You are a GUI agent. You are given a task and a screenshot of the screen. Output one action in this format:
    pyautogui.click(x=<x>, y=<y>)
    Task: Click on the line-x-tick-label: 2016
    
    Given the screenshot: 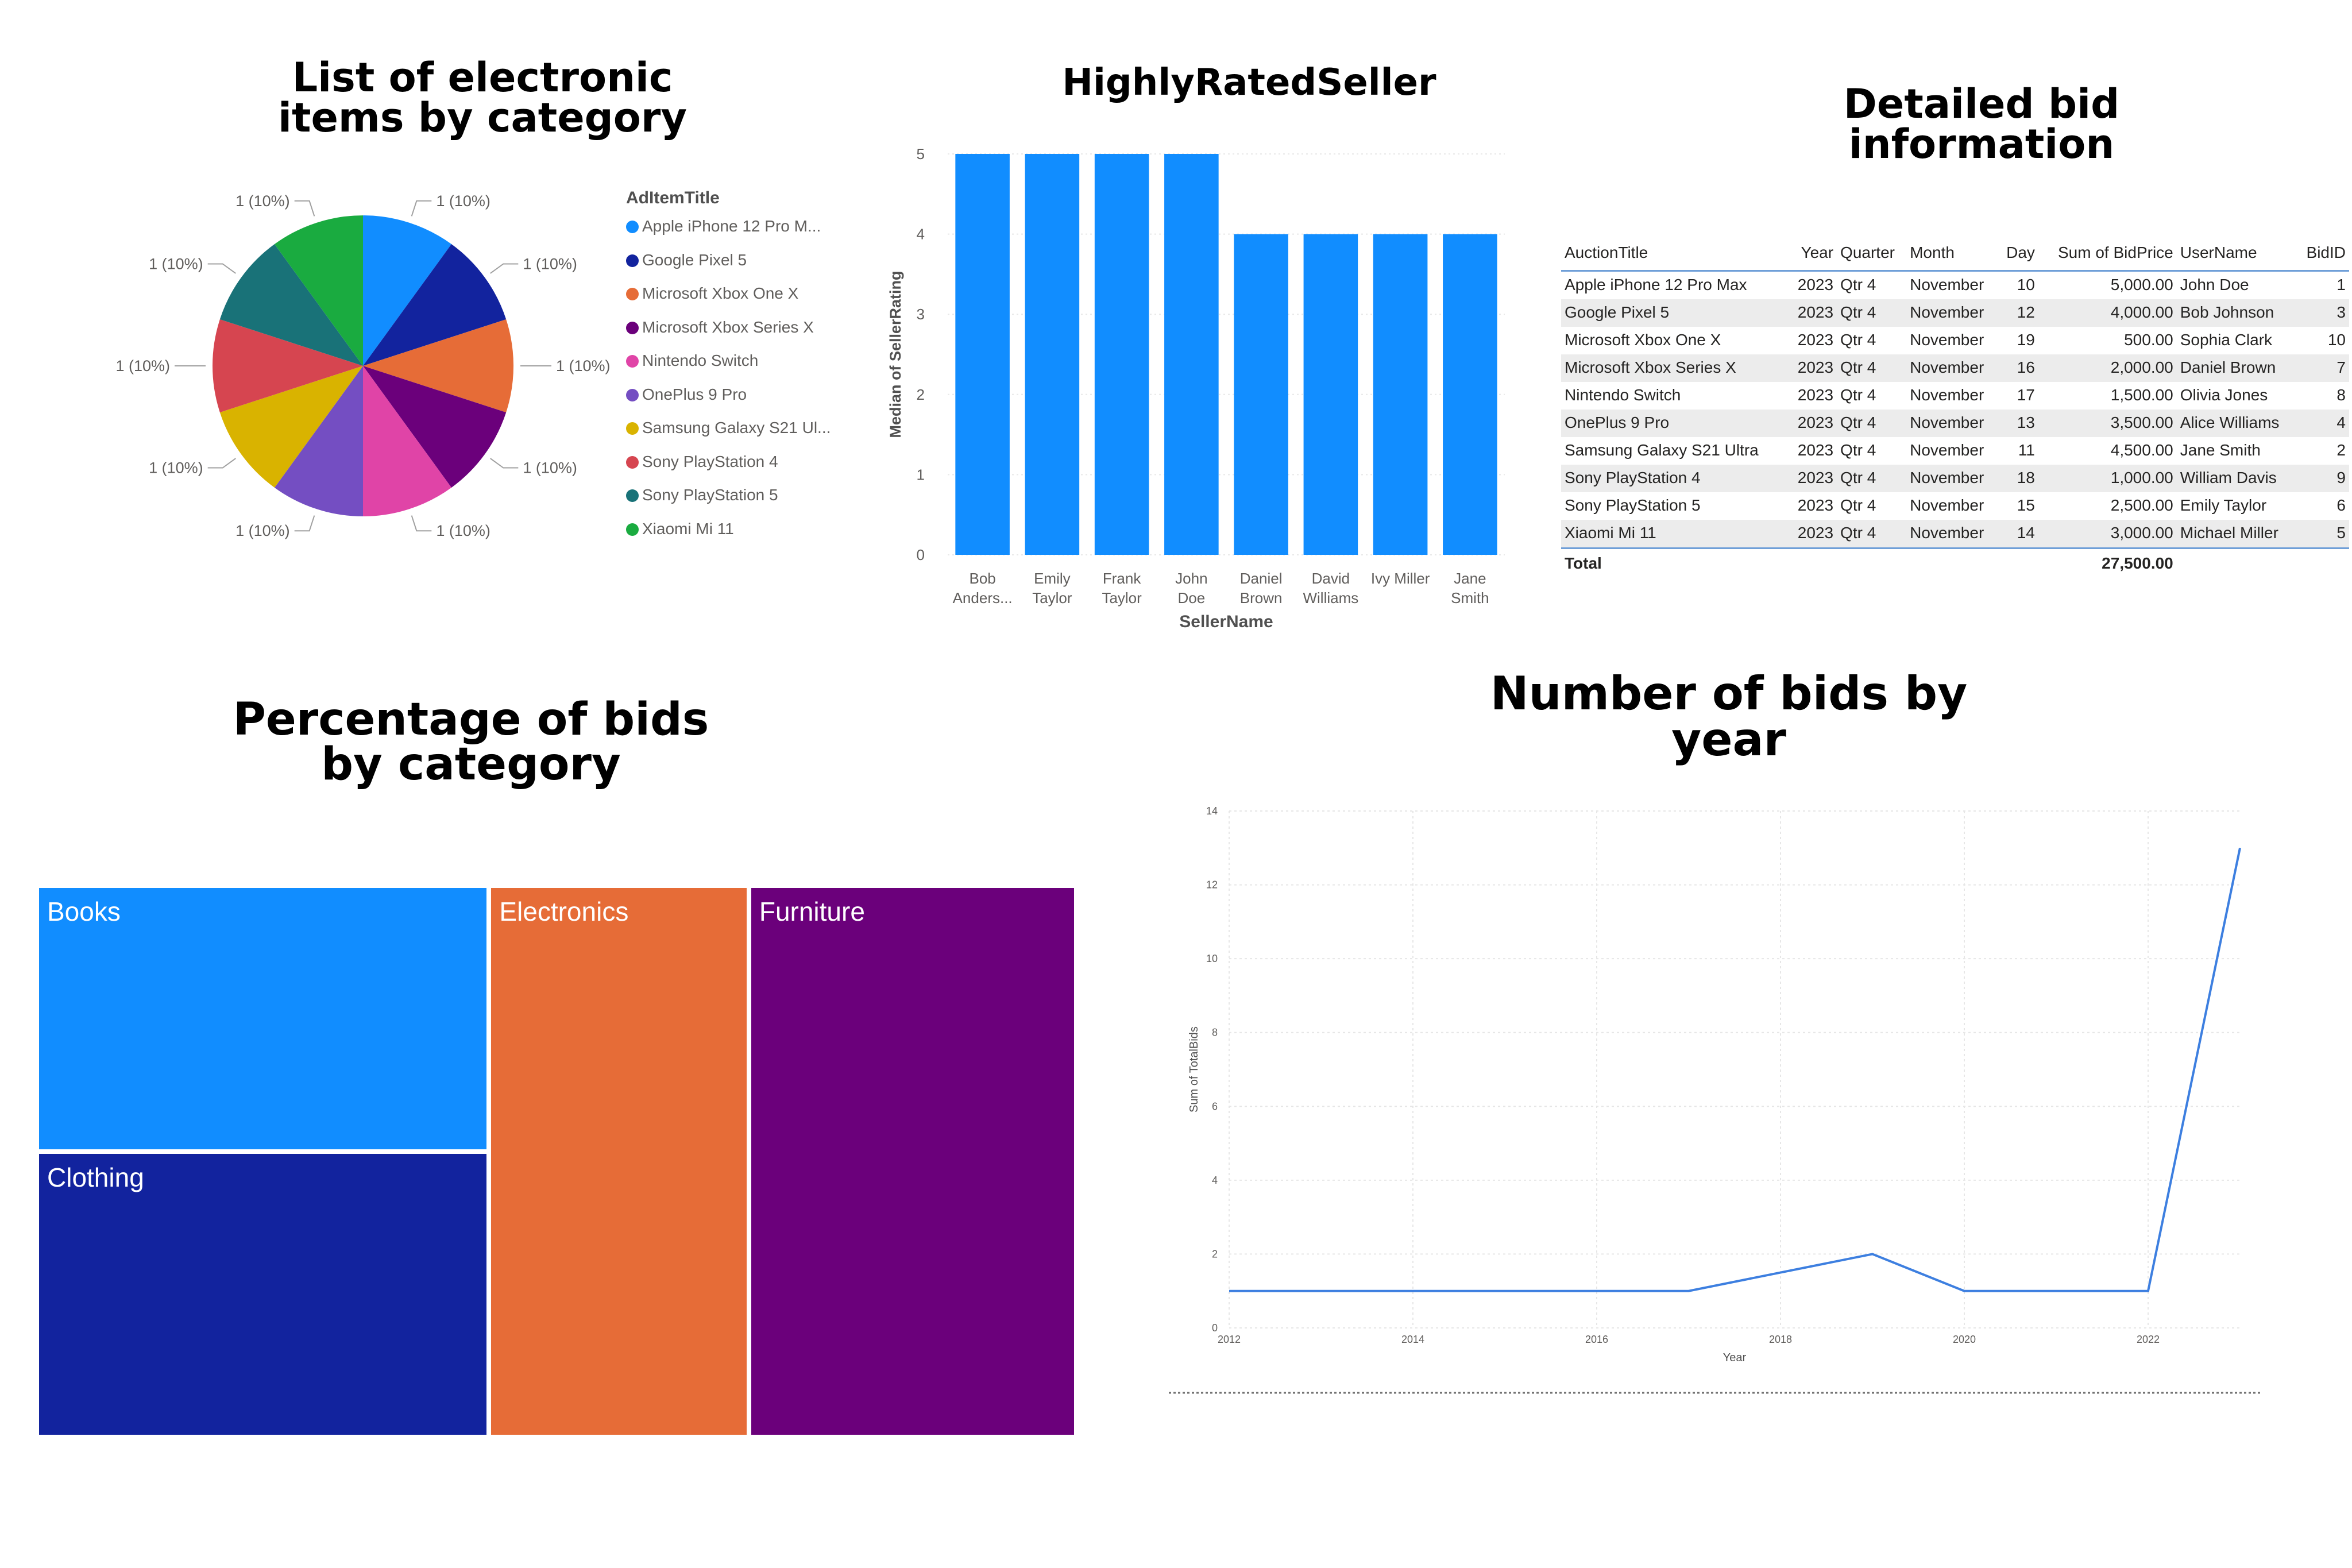 What is the action you would take?
    pyautogui.click(x=1596, y=1339)
    